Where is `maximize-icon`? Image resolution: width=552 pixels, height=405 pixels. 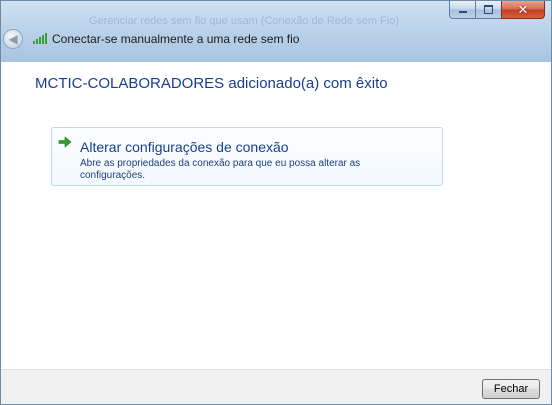
maximize-icon is located at coordinates (488, 9).